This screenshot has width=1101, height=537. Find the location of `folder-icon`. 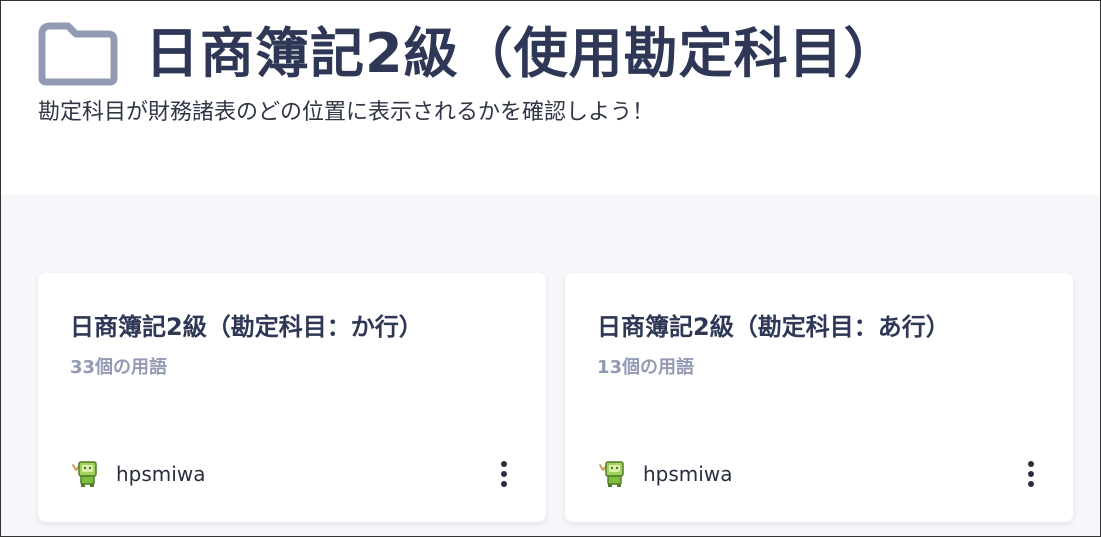

folder-icon is located at coordinates (78, 54).